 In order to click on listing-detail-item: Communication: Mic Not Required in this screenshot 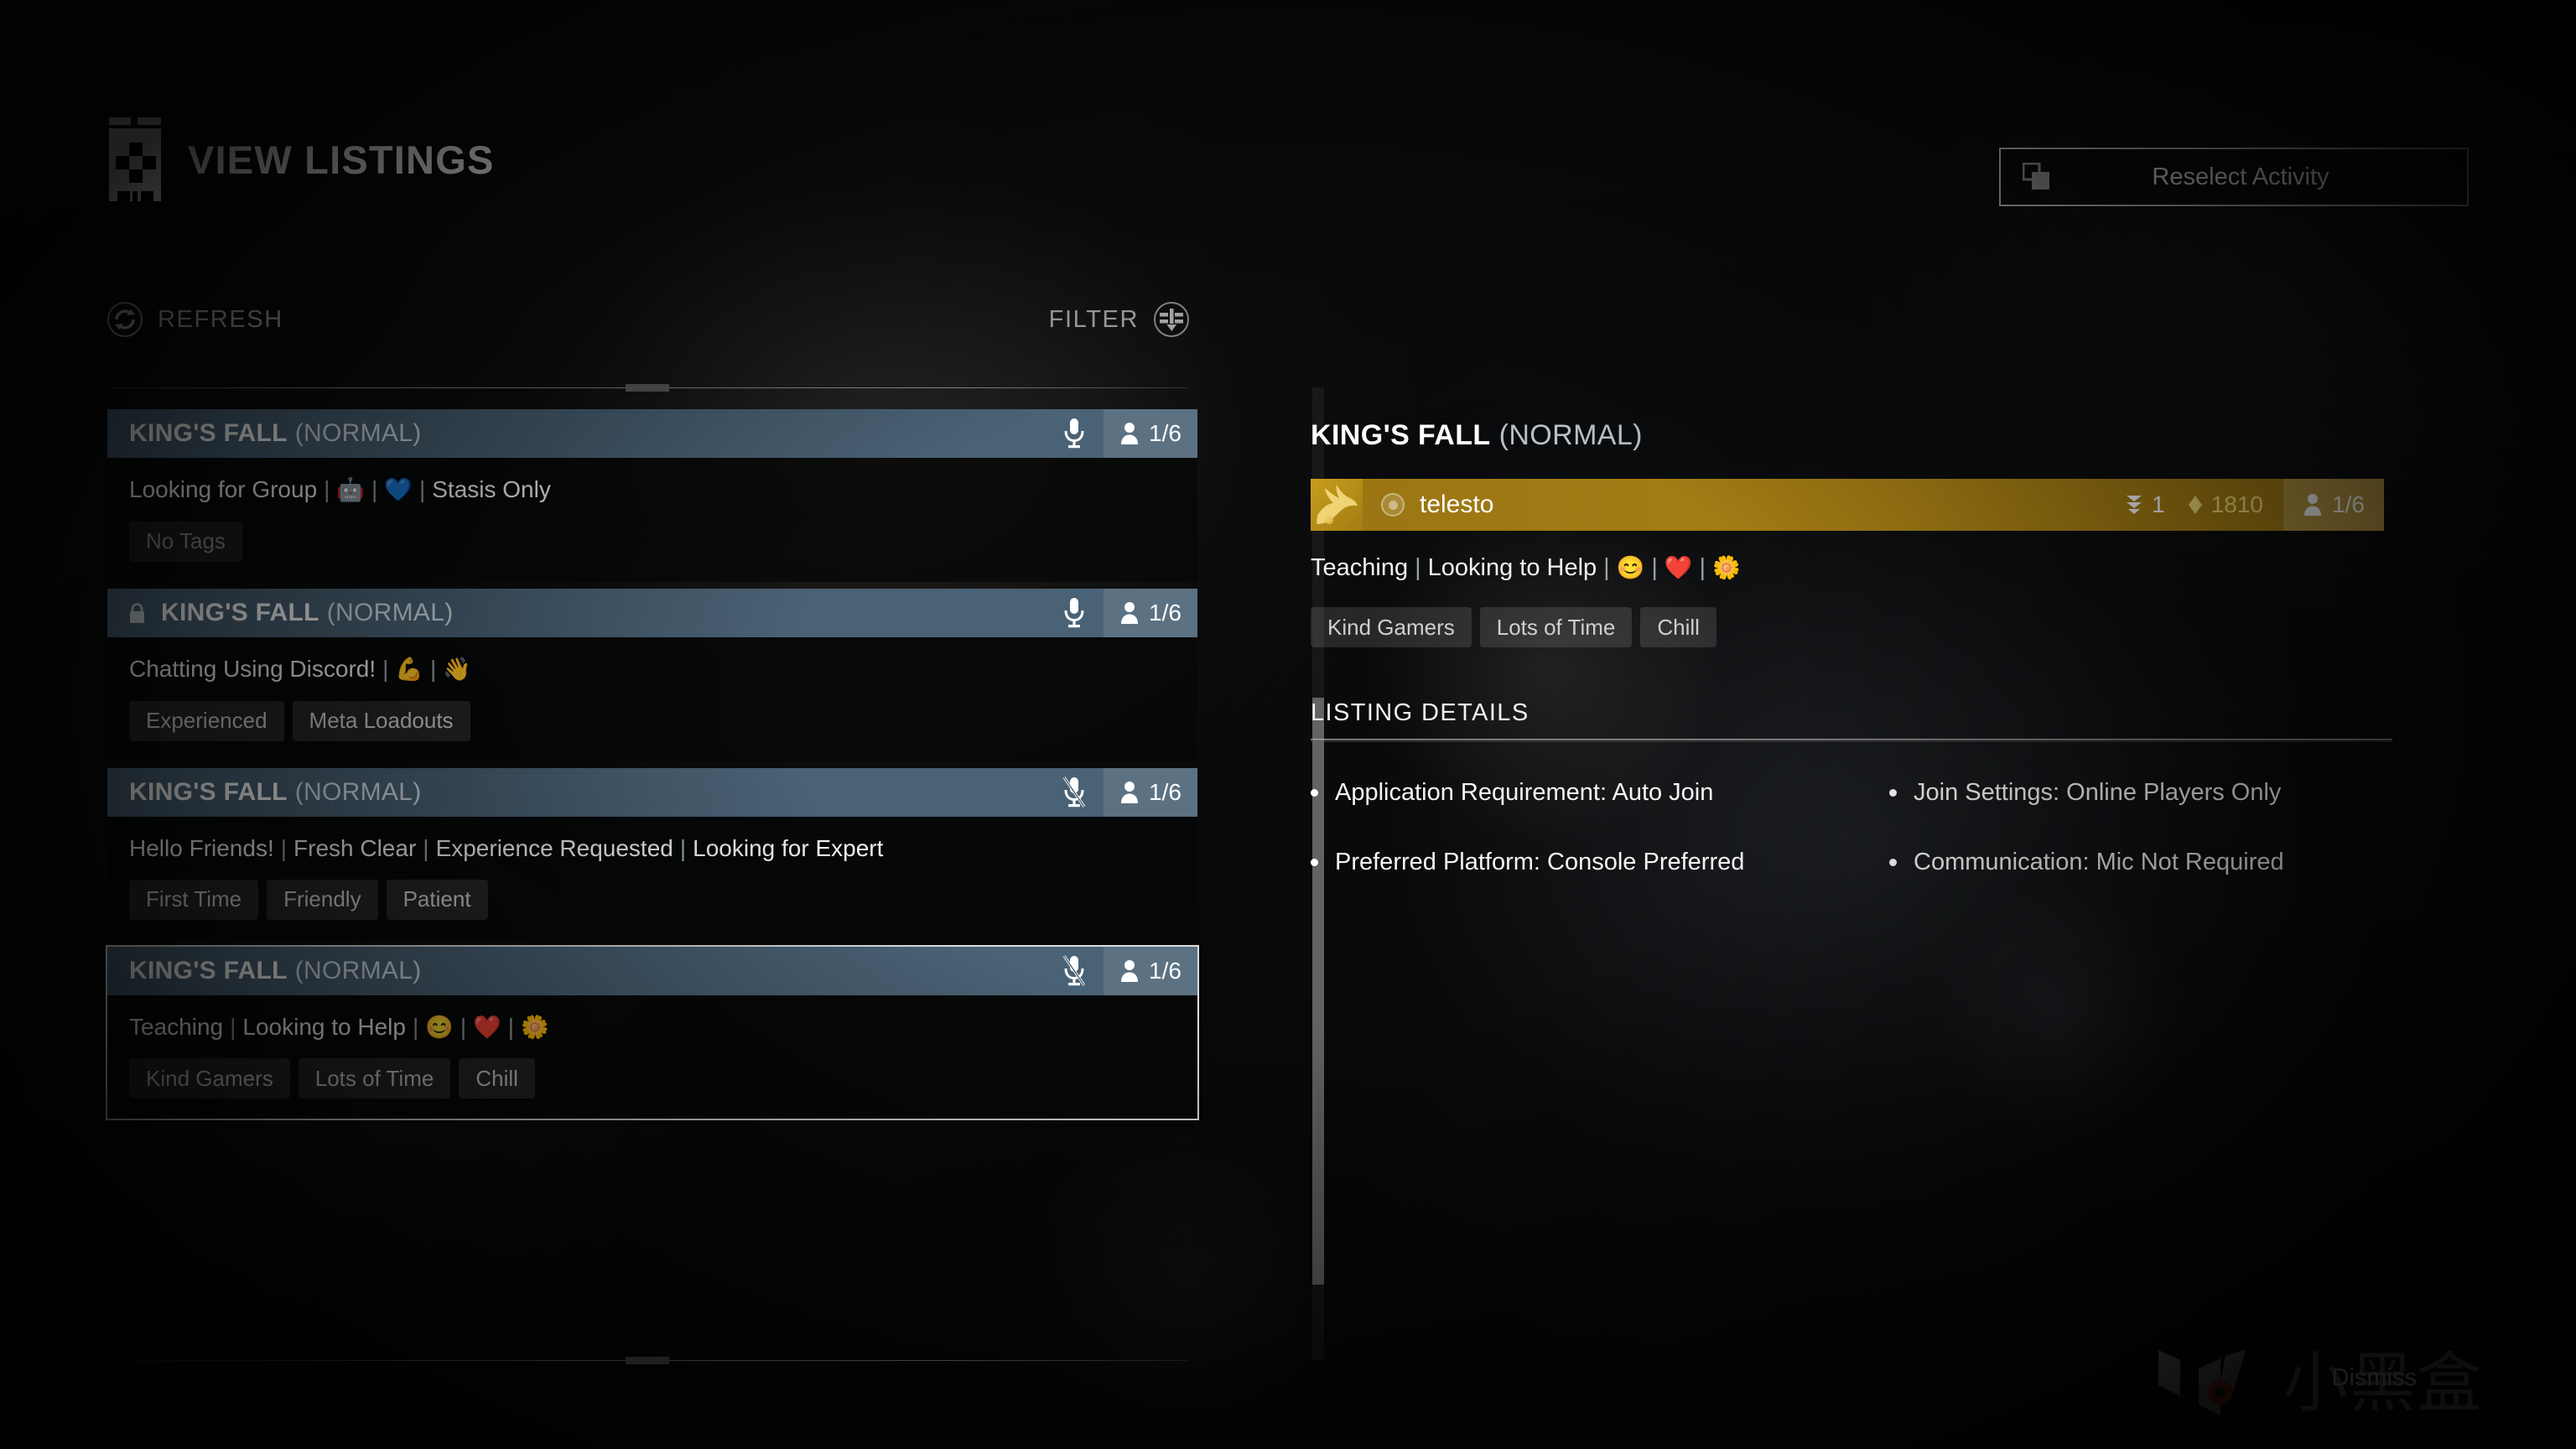, I will do `click(2178, 862)`.